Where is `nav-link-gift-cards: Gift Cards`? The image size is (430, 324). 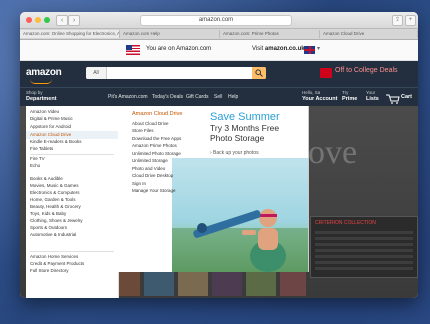 nav-link-gift-cards: Gift Cards is located at coordinates (197, 97).